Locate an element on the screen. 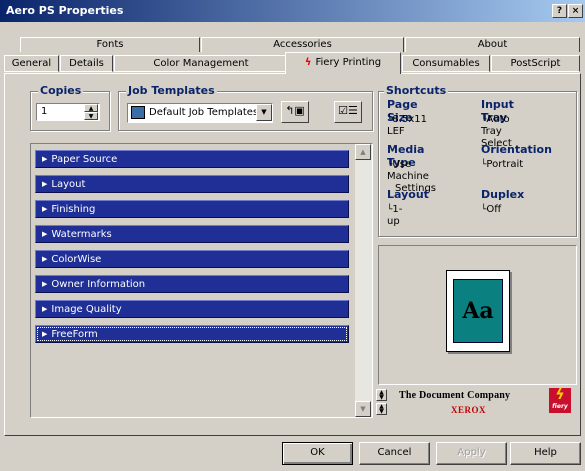 This screenshot has height=471, width=585. fiery-logo-icon: ϟ fiery is located at coordinates (560, 400).